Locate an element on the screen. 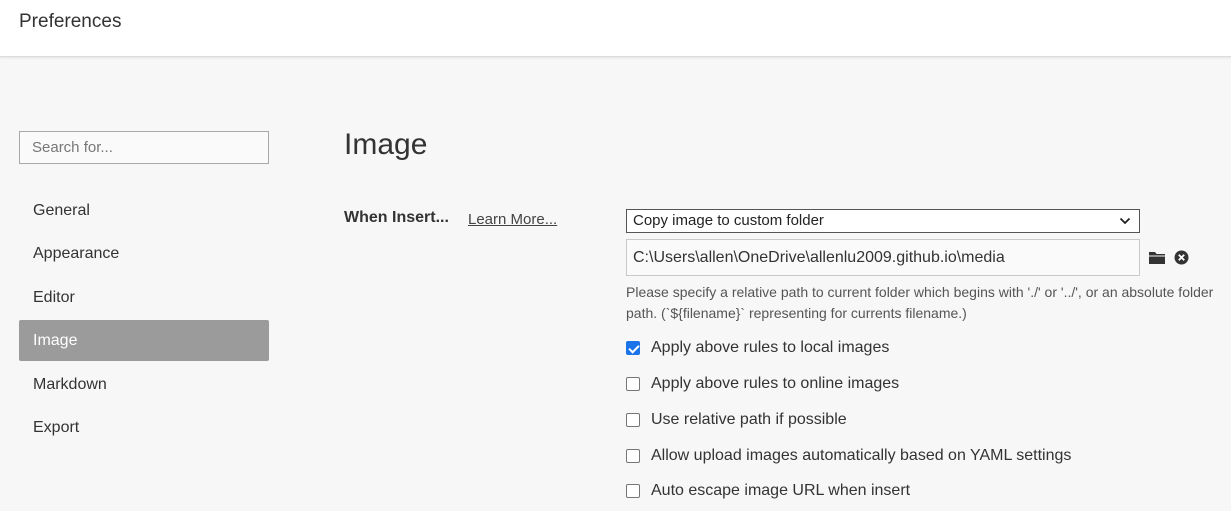  option-label: Use relative path if possible is located at coordinates (749, 419).